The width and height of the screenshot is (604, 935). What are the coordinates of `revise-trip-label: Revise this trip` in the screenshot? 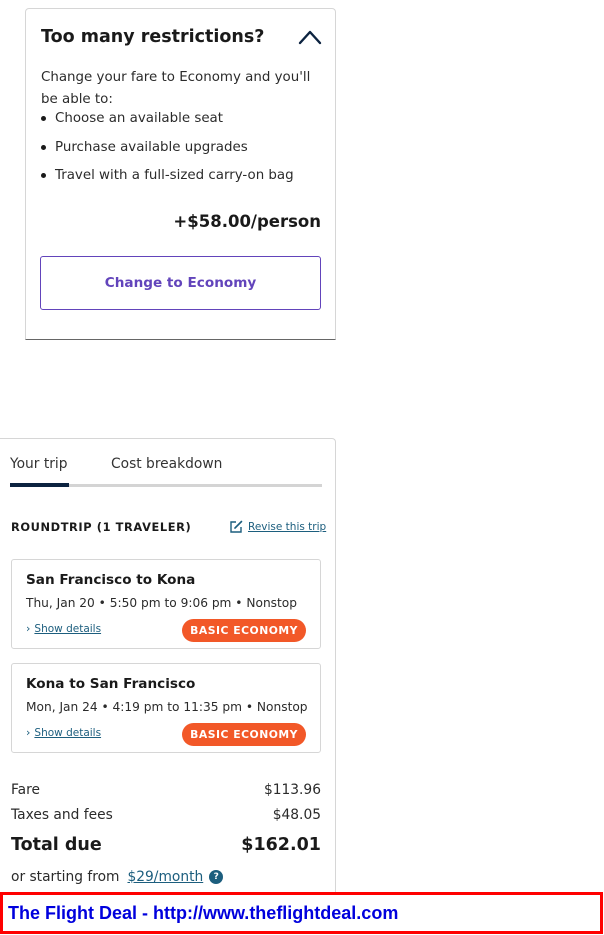 It's located at (287, 527).